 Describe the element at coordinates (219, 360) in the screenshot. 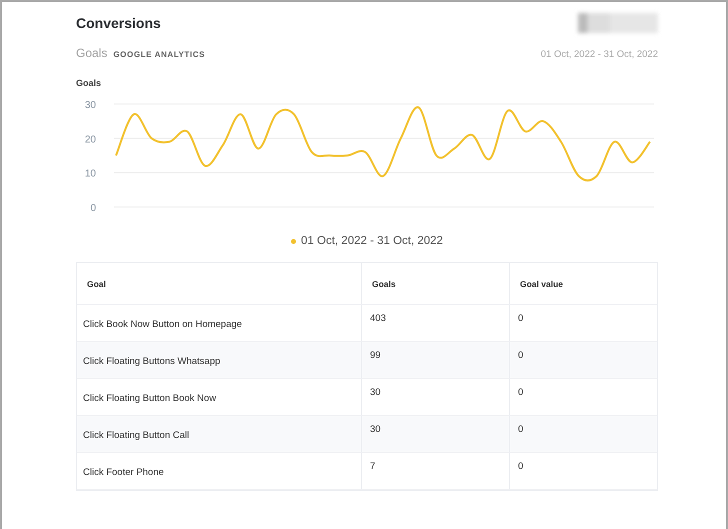

I see `table-cell: Click Floating Buttons Whatsapp` at that location.